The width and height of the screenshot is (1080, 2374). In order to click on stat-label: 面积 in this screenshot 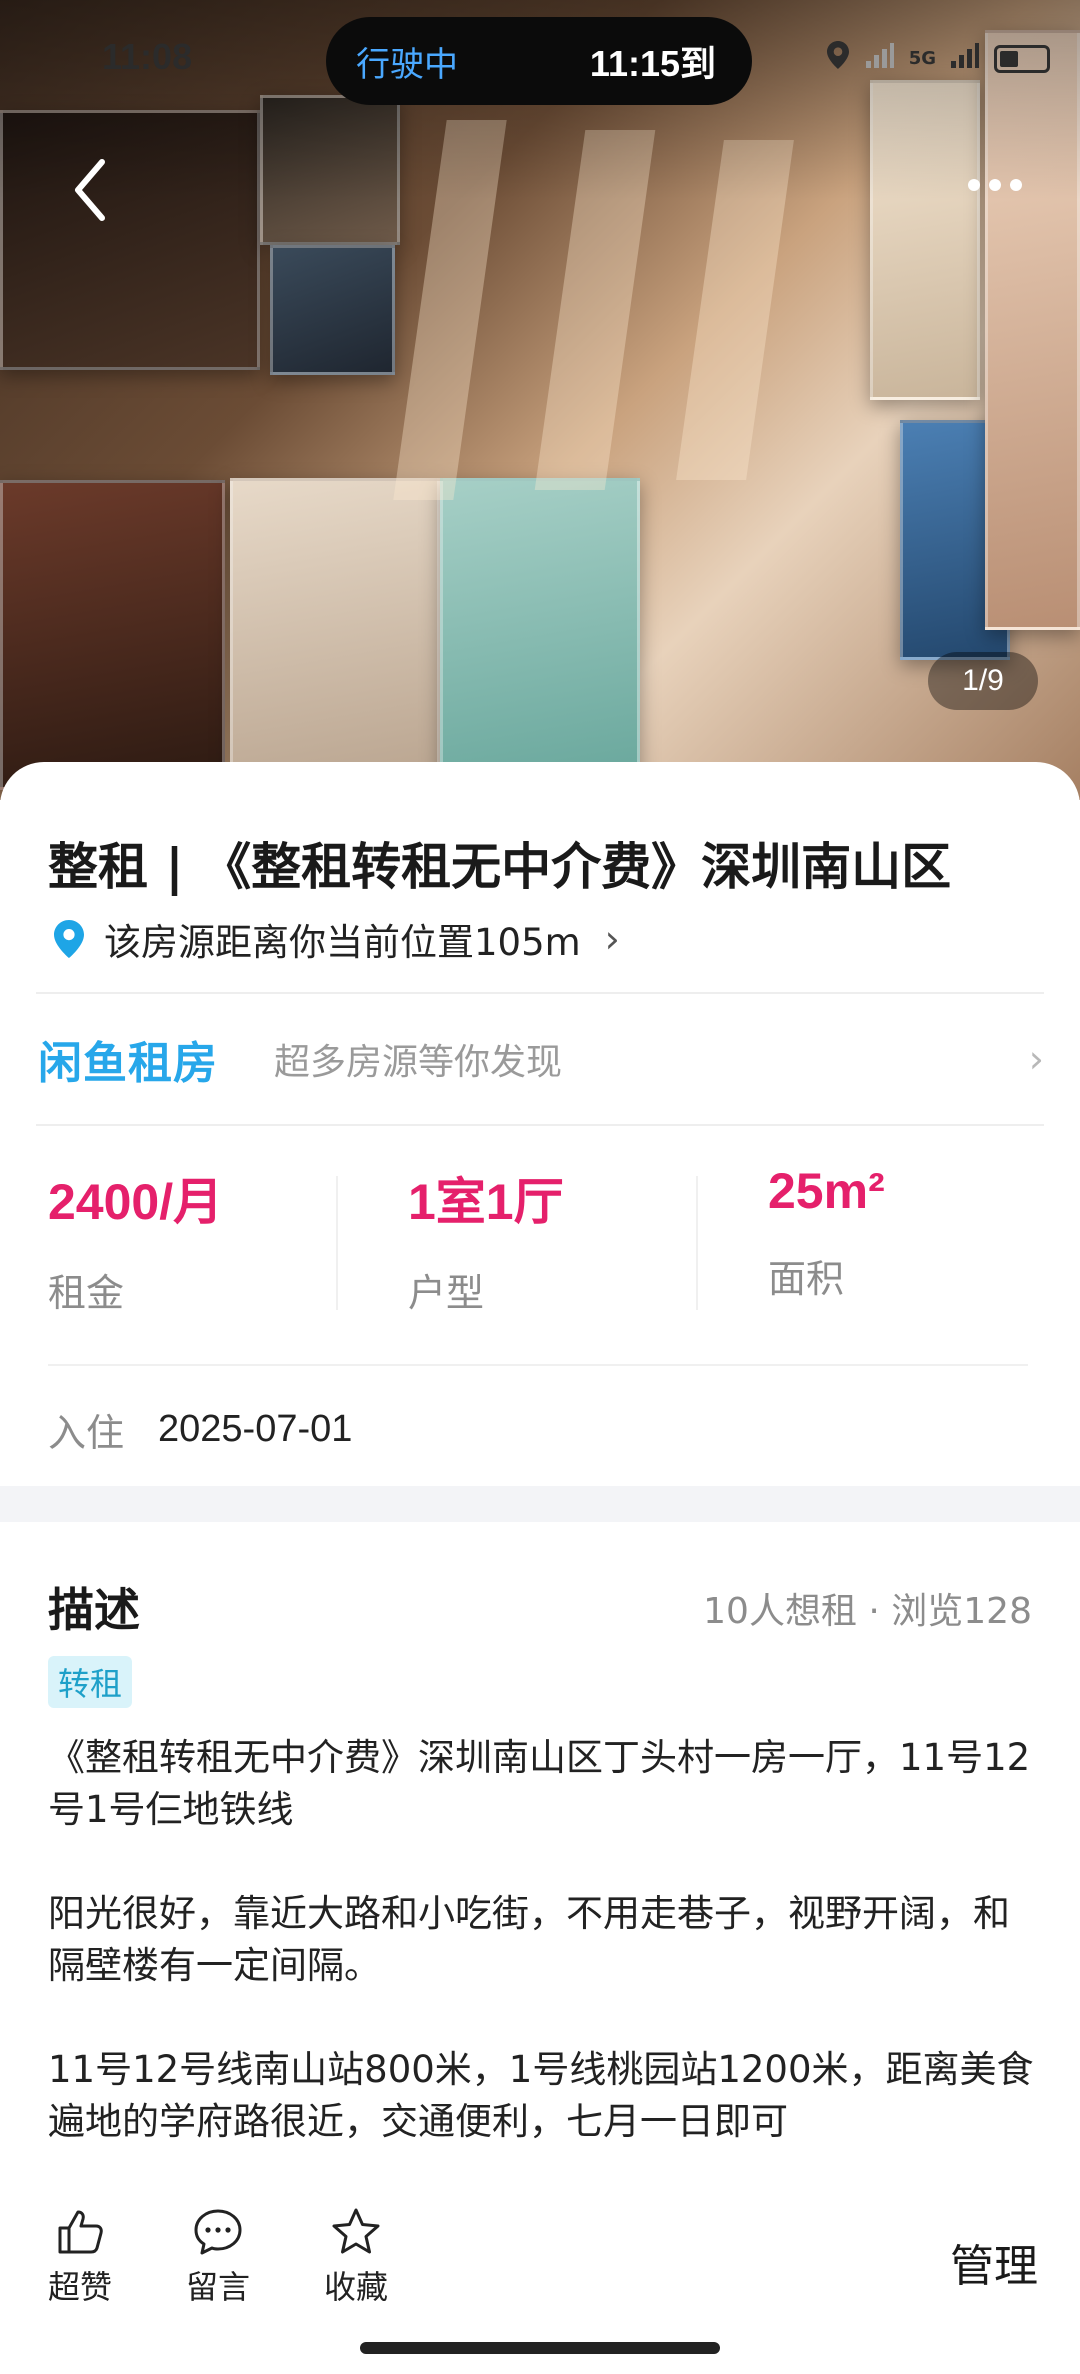, I will do `click(806, 1279)`.